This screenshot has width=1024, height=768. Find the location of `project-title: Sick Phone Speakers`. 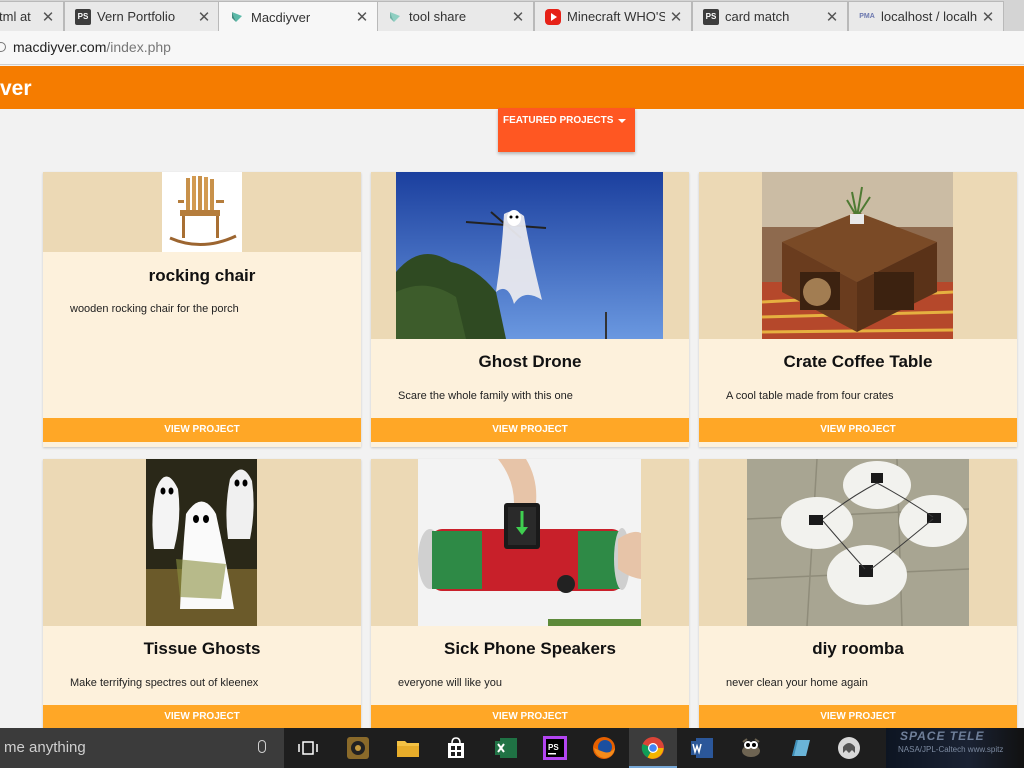

project-title: Sick Phone Speakers is located at coordinates (530, 648).